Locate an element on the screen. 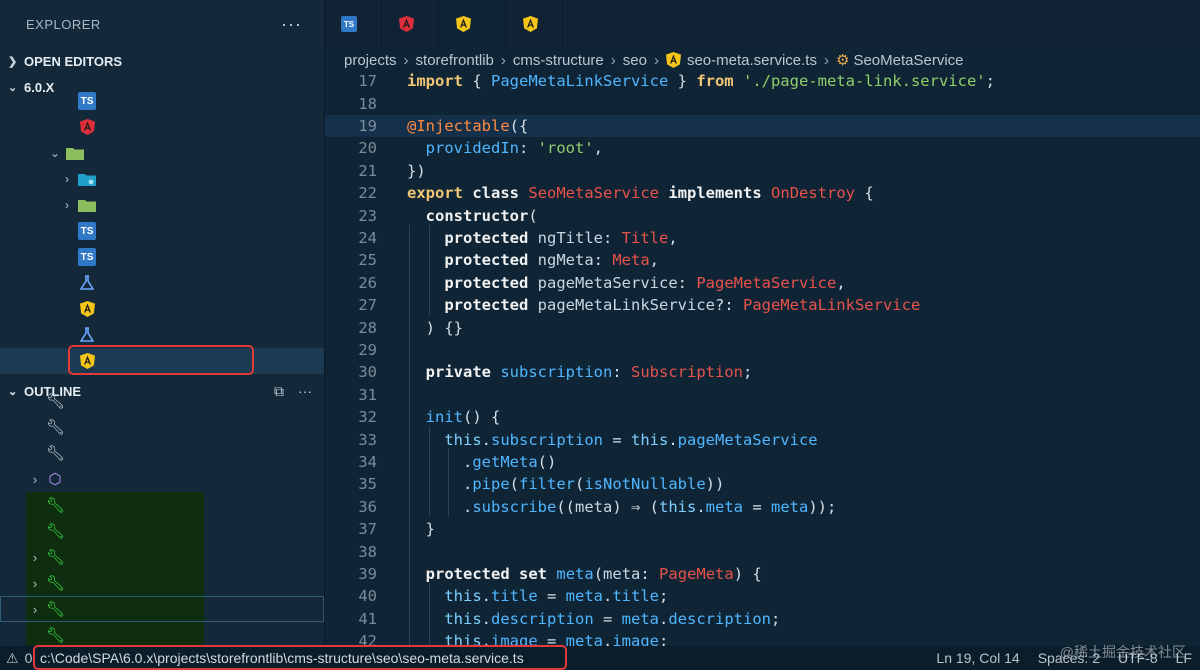 The height and width of the screenshot is (670, 1200). code-line: 32 init() { is located at coordinates (762, 417).